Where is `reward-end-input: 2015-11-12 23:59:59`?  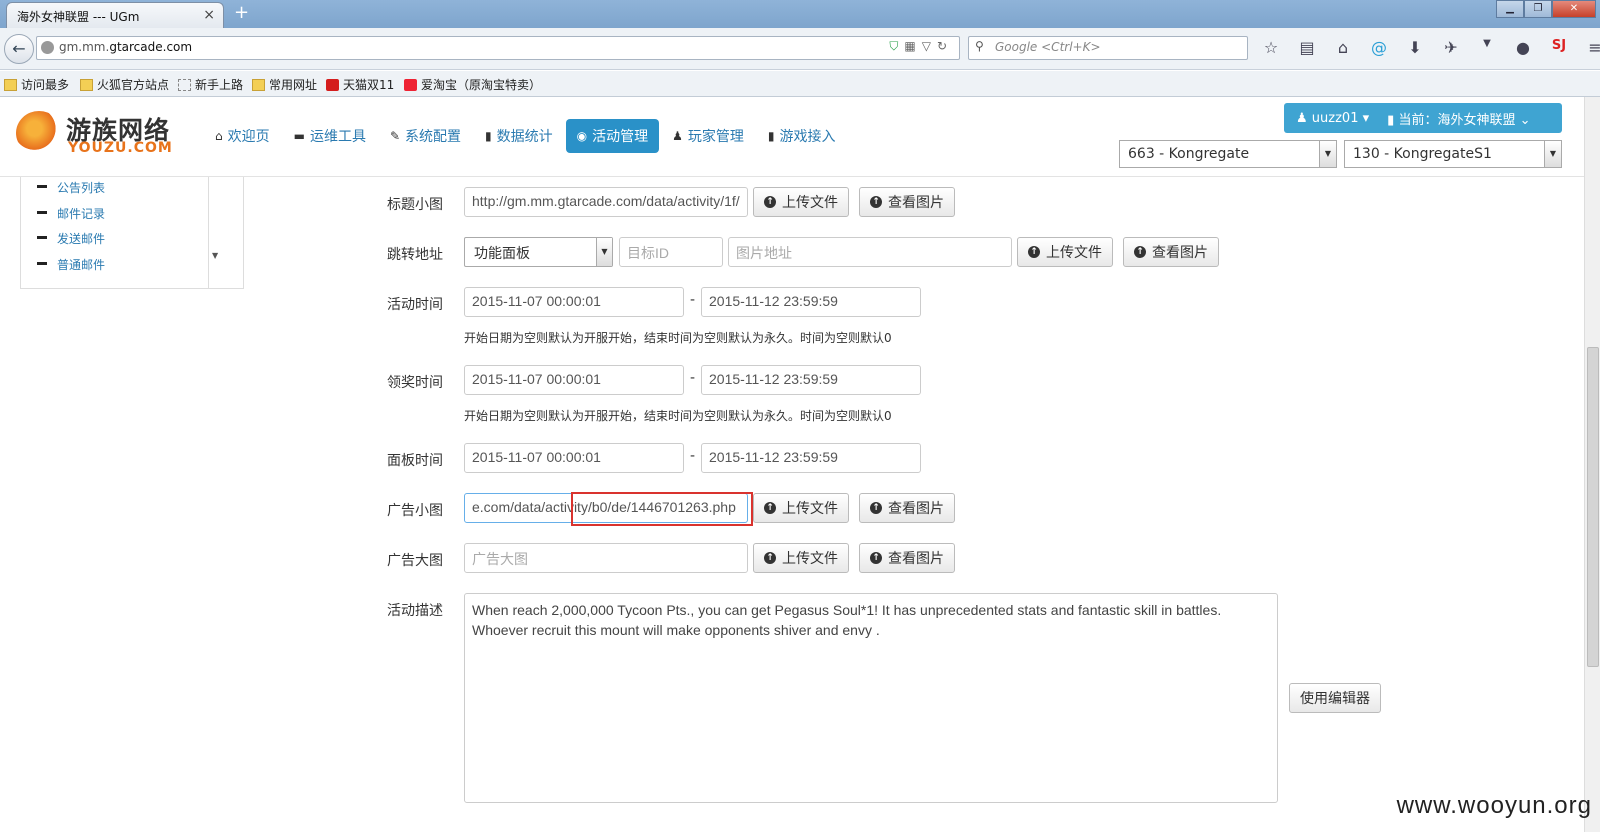 reward-end-input: 2015-11-12 23:59:59 is located at coordinates (811, 380).